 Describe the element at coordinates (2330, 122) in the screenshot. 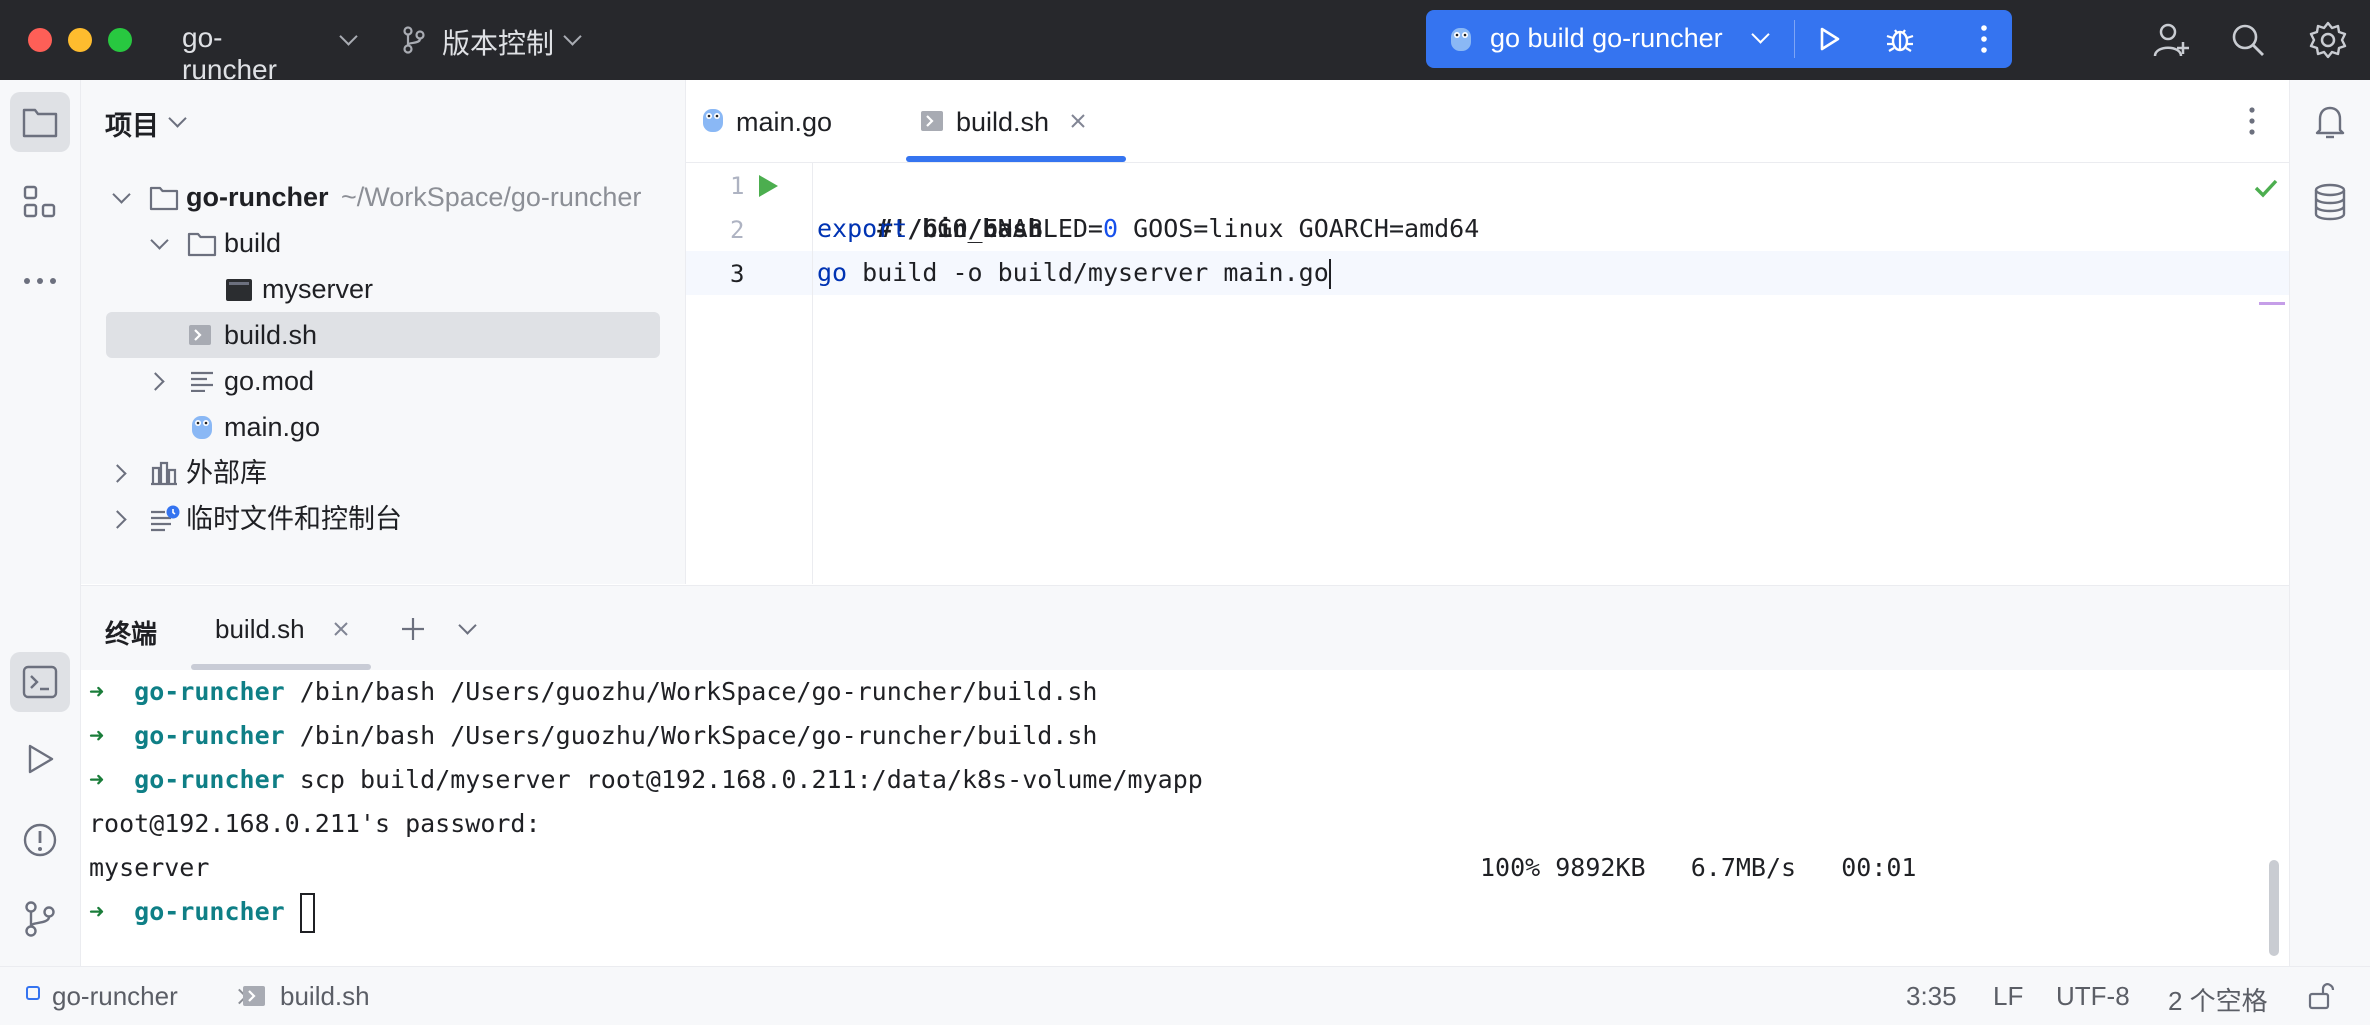

I see `notifications-bell-icon` at that location.